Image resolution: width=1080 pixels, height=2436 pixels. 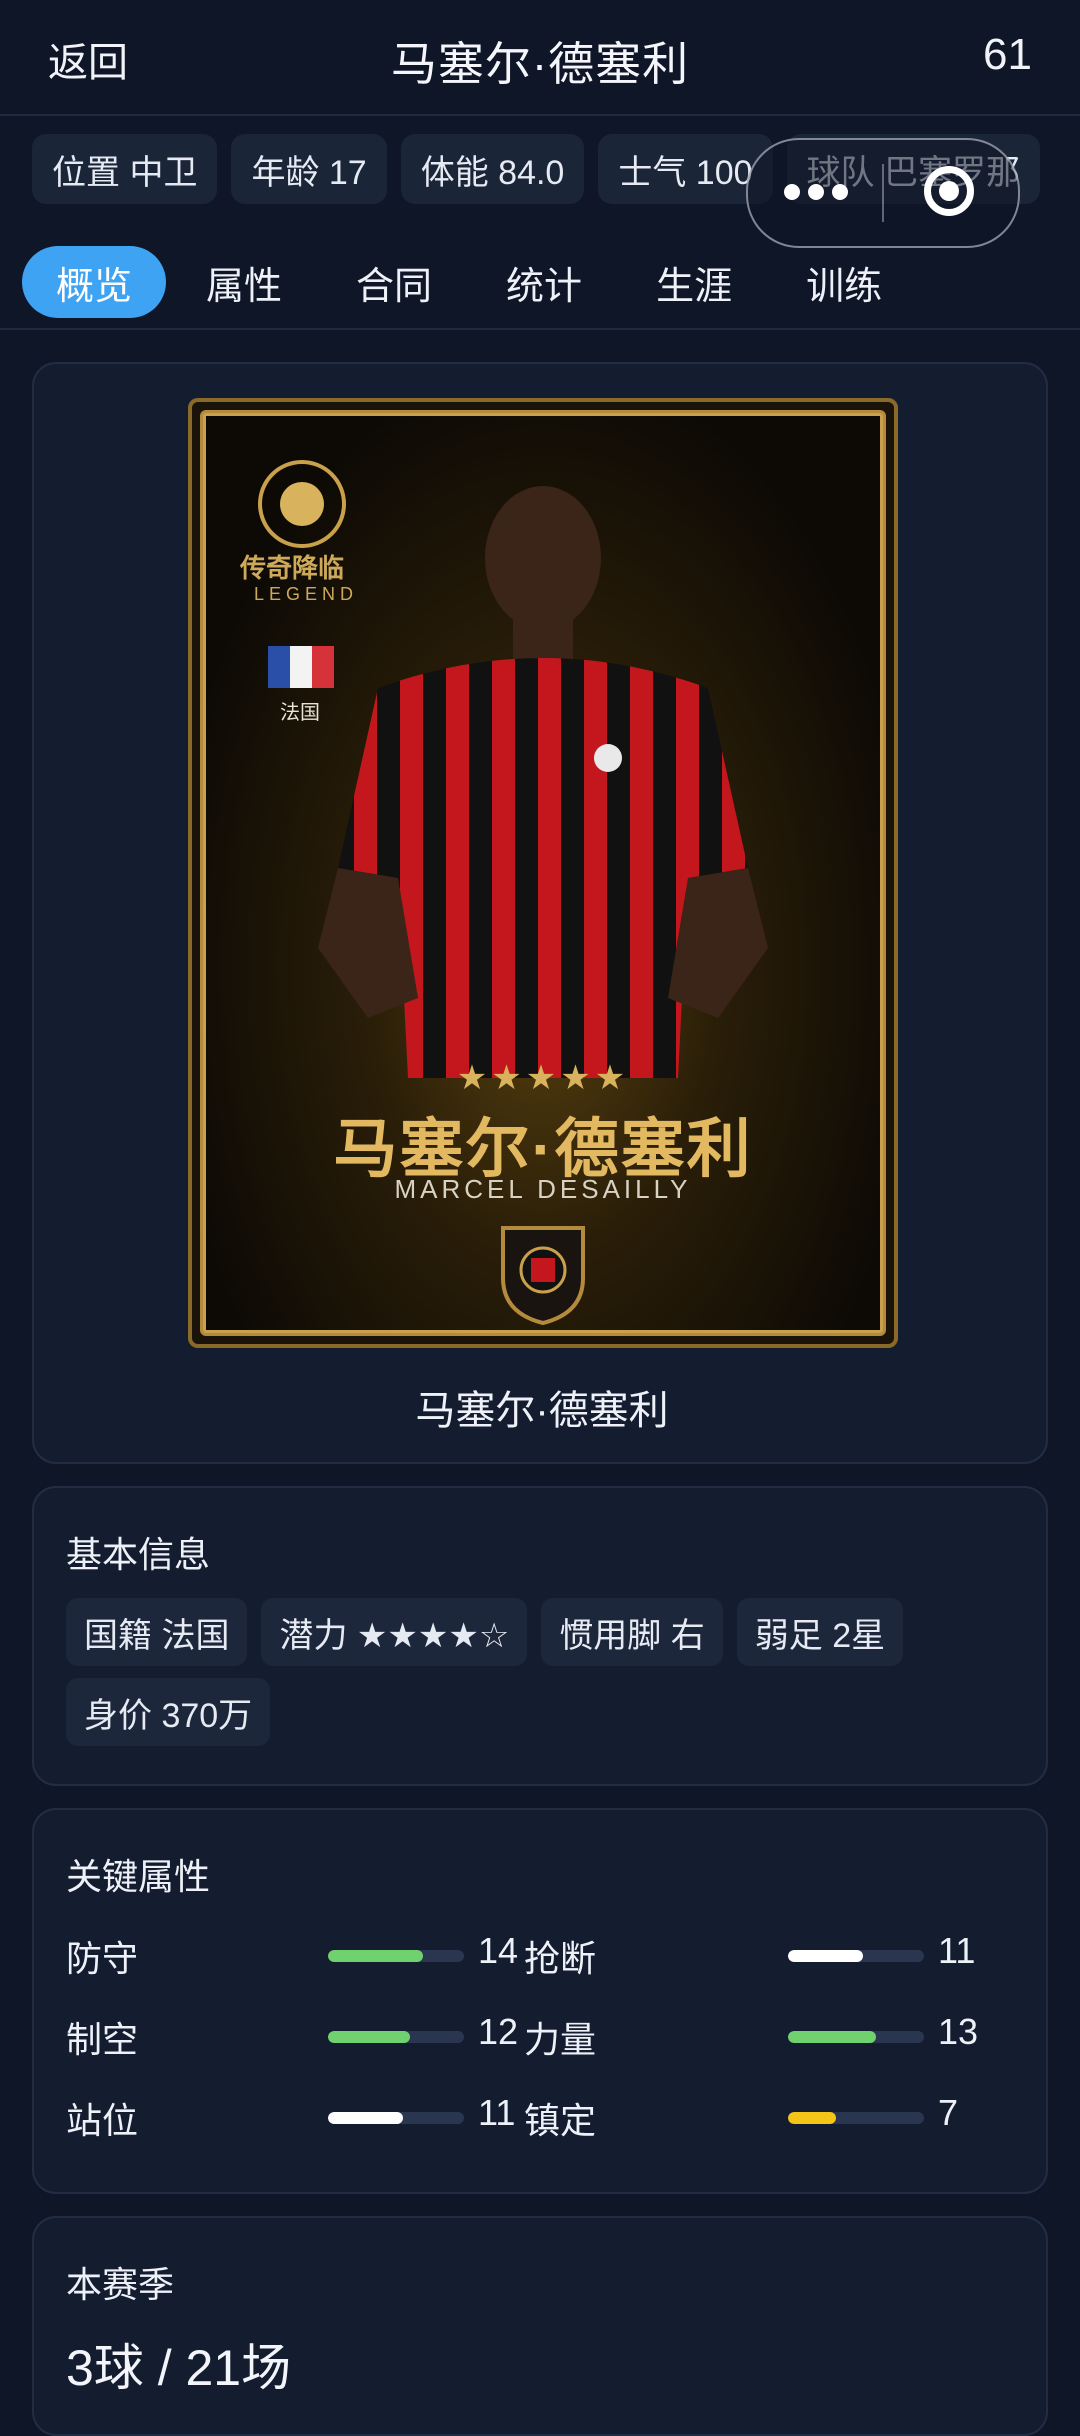 What do you see at coordinates (540, 2001) in the screenshot?
I see `key-attributes-card: 关键属性 防守 14 抢断 11 制空 12 力量 13 站位 11 镇定 7` at bounding box center [540, 2001].